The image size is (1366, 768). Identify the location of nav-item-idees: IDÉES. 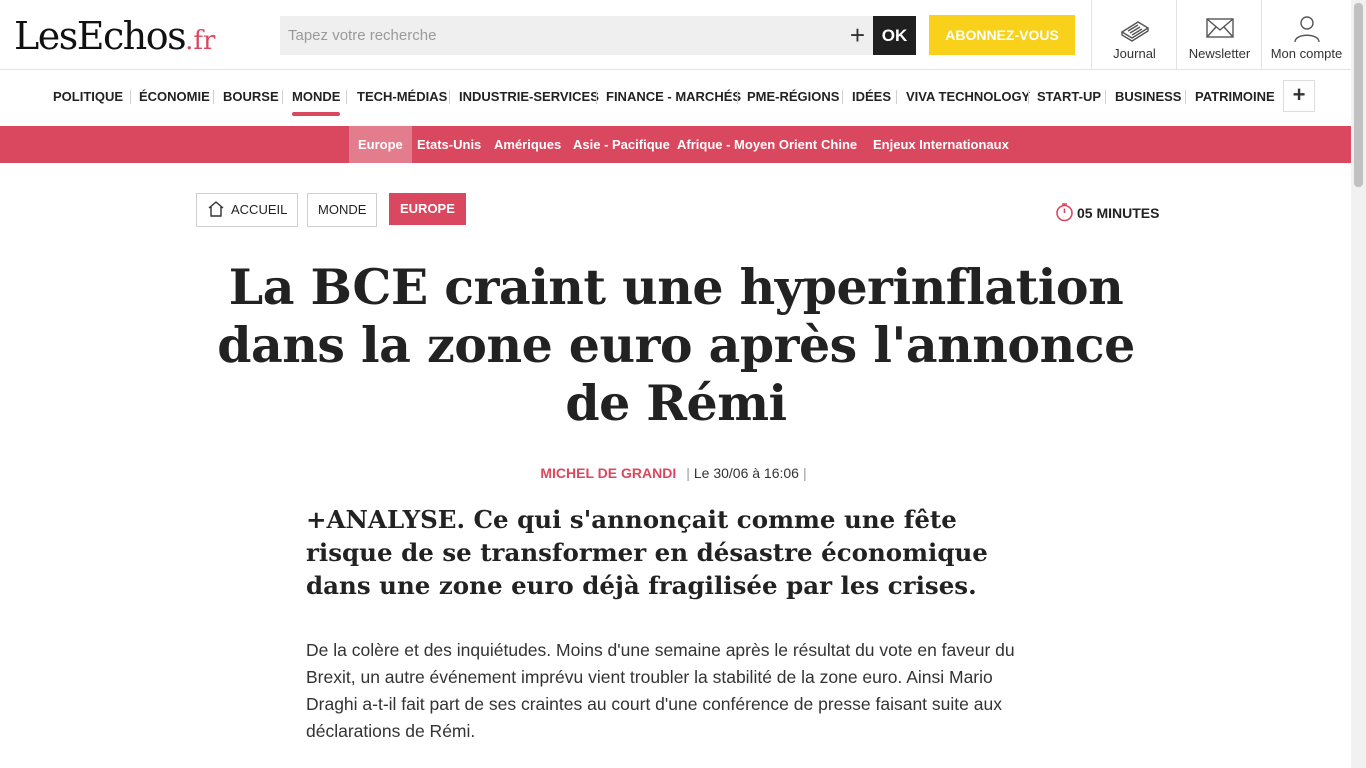
(871, 96).